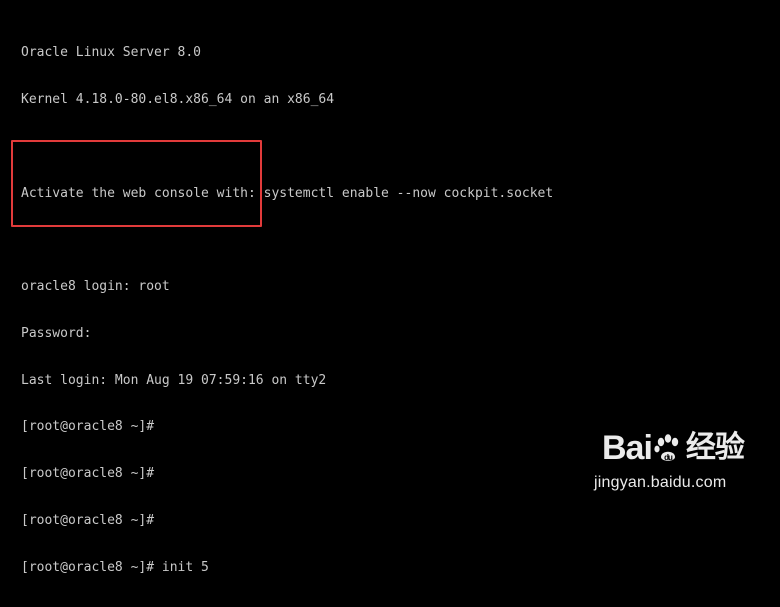 This screenshot has height=607, width=780. I want to click on baidu-jingyan-watermark: Bai du 经验 jingyan.baidu.com, so click(674, 465).